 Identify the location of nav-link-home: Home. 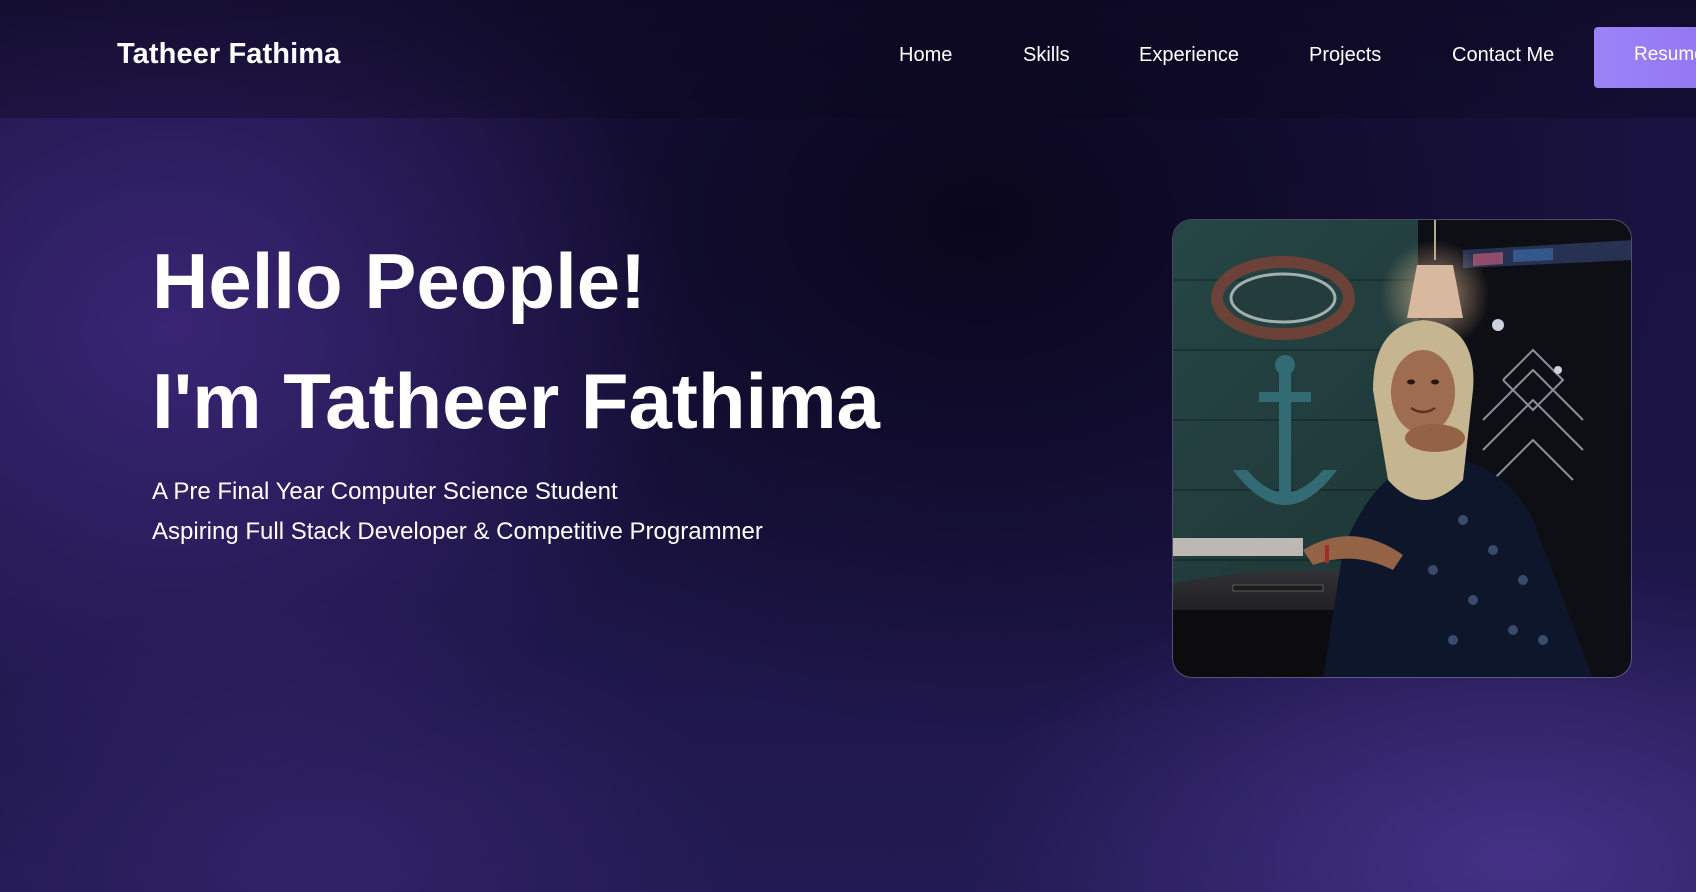
(925, 55).